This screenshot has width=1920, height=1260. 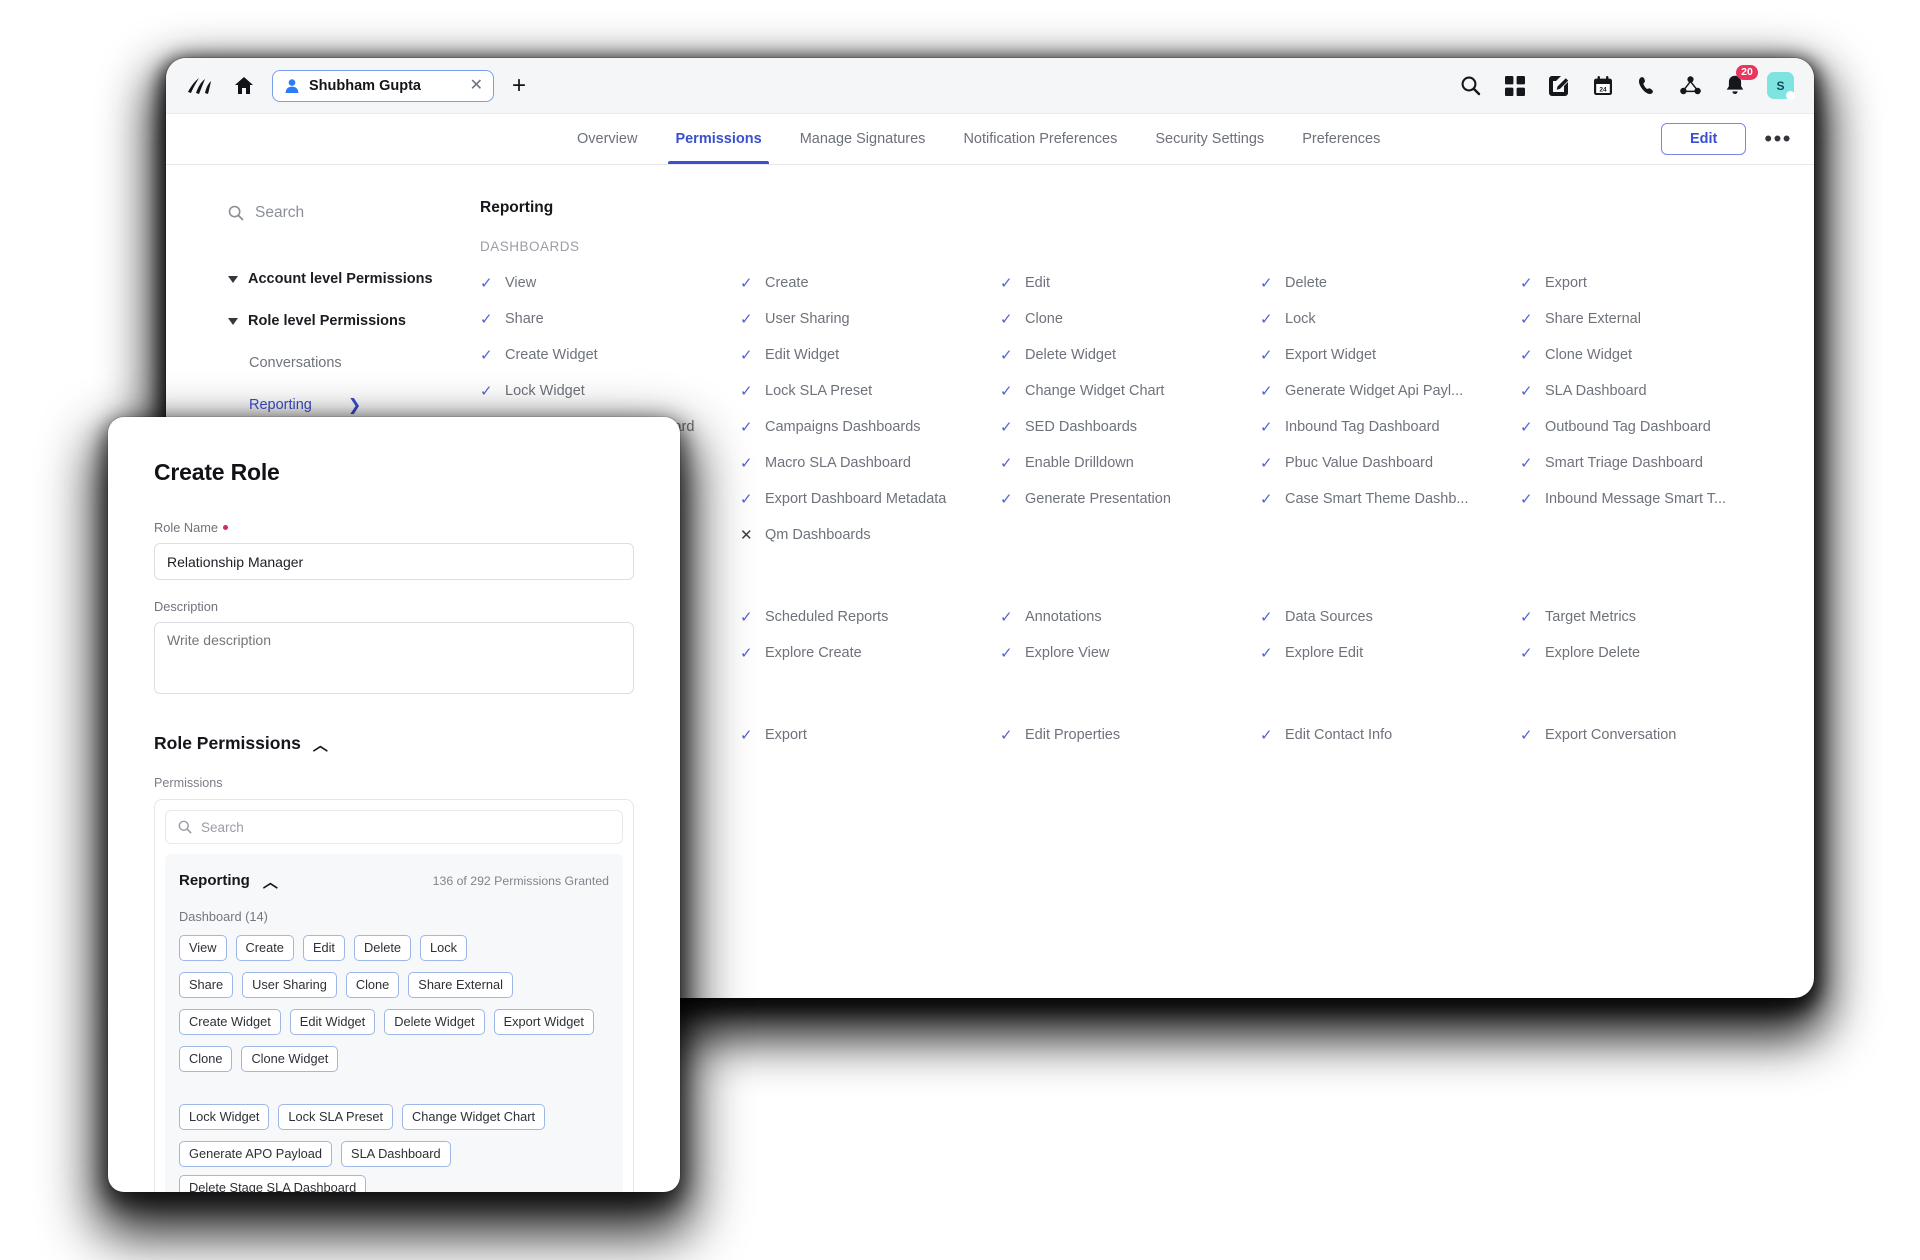 What do you see at coordinates (1387, 463) in the screenshot?
I see `permission-item: ✓ Pbuc Value Dashboard` at bounding box center [1387, 463].